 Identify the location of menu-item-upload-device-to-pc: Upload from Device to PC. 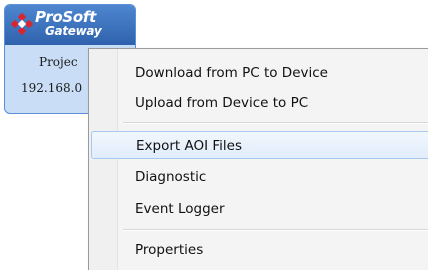
(259, 103).